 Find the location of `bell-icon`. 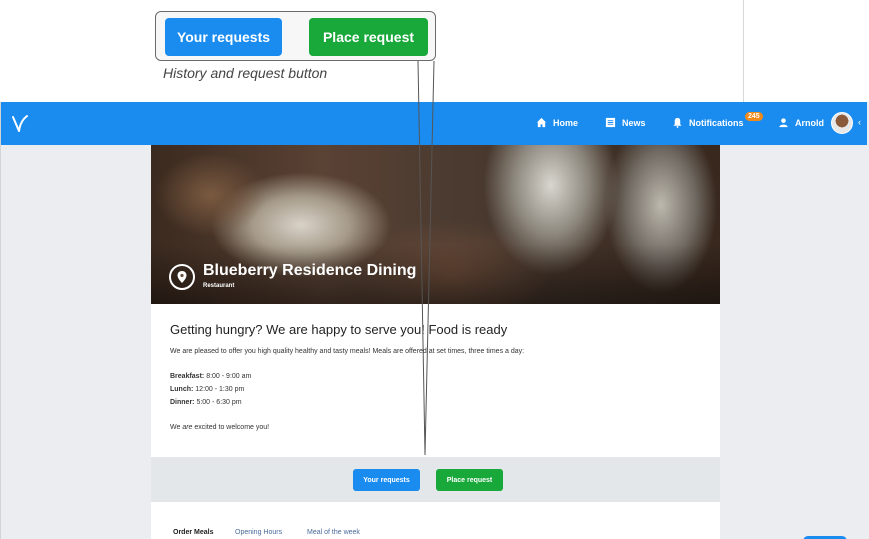

bell-icon is located at coordinates (677, 122).